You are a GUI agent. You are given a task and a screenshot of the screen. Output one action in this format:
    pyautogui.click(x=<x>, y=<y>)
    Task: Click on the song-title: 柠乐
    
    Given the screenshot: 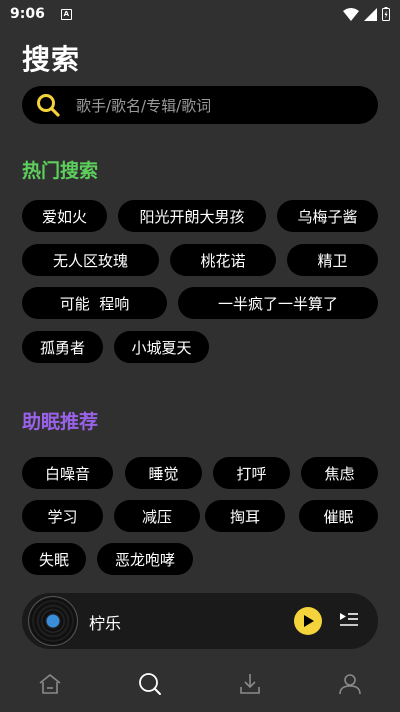 What is the action you would take?
    pyautogui.click(x=105, y=623)
    